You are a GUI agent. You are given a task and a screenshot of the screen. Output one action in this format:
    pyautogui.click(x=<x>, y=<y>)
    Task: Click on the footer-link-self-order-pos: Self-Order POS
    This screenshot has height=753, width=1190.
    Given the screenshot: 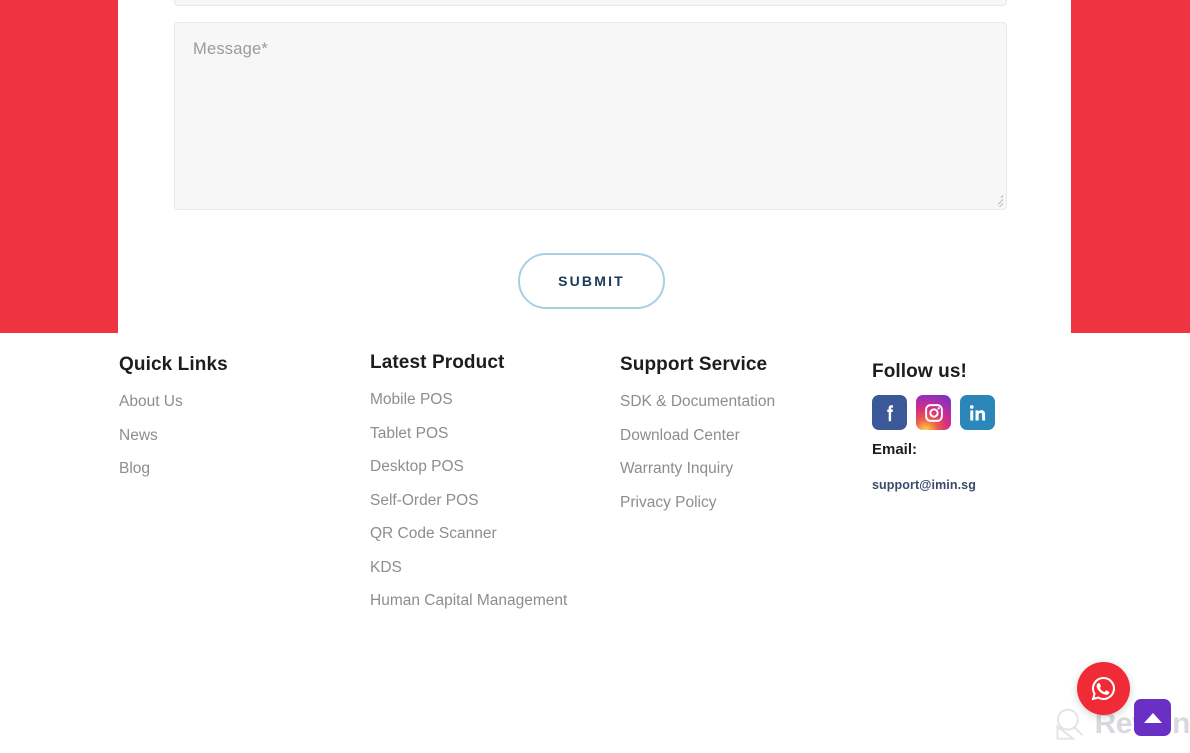 What is the action you would take?
    pyautogui.click(x=468, y=500)
    